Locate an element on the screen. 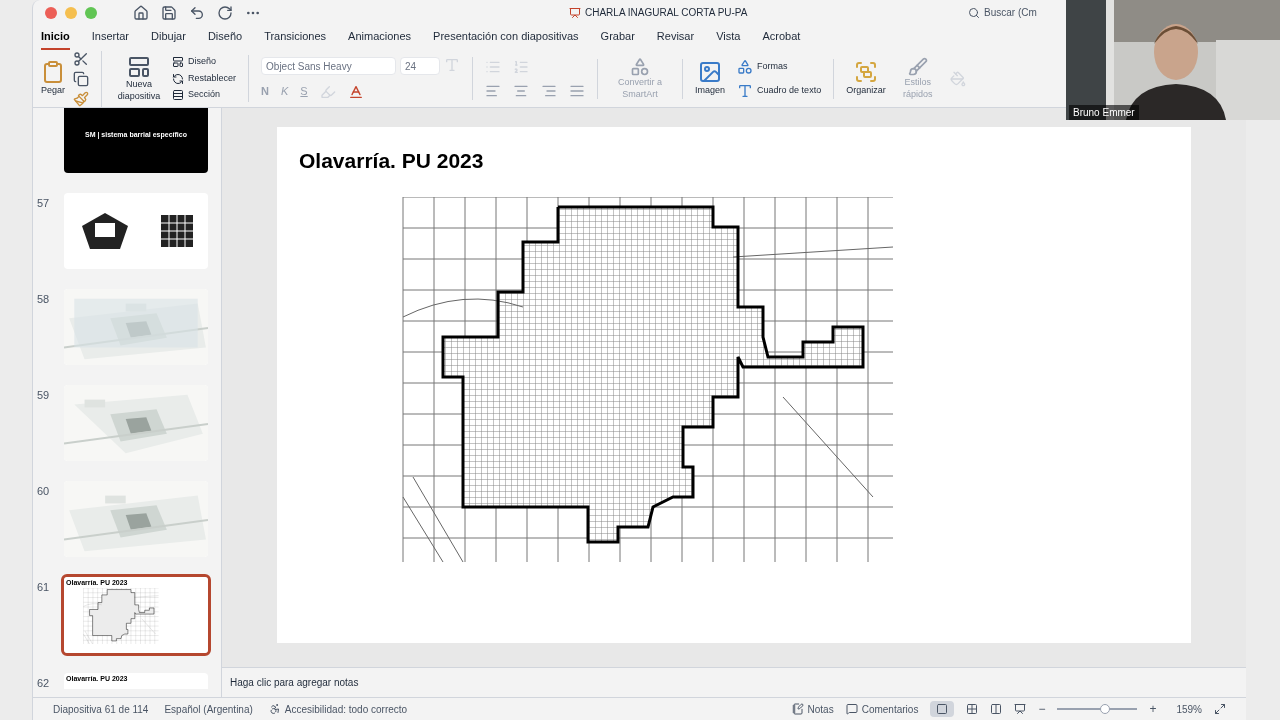 This screenshot has height=720, width=1280. zoom-button is located at coordinates (91, 12).